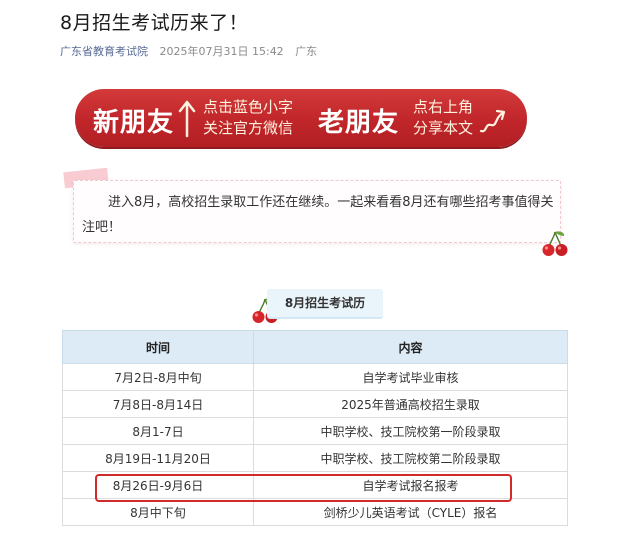 The width and height of the screenshot is (623, 545). What do you see at coordinates (187, 119) in the screenshot?
I see `arrow-up-icon` at bounding box center [187, 119].